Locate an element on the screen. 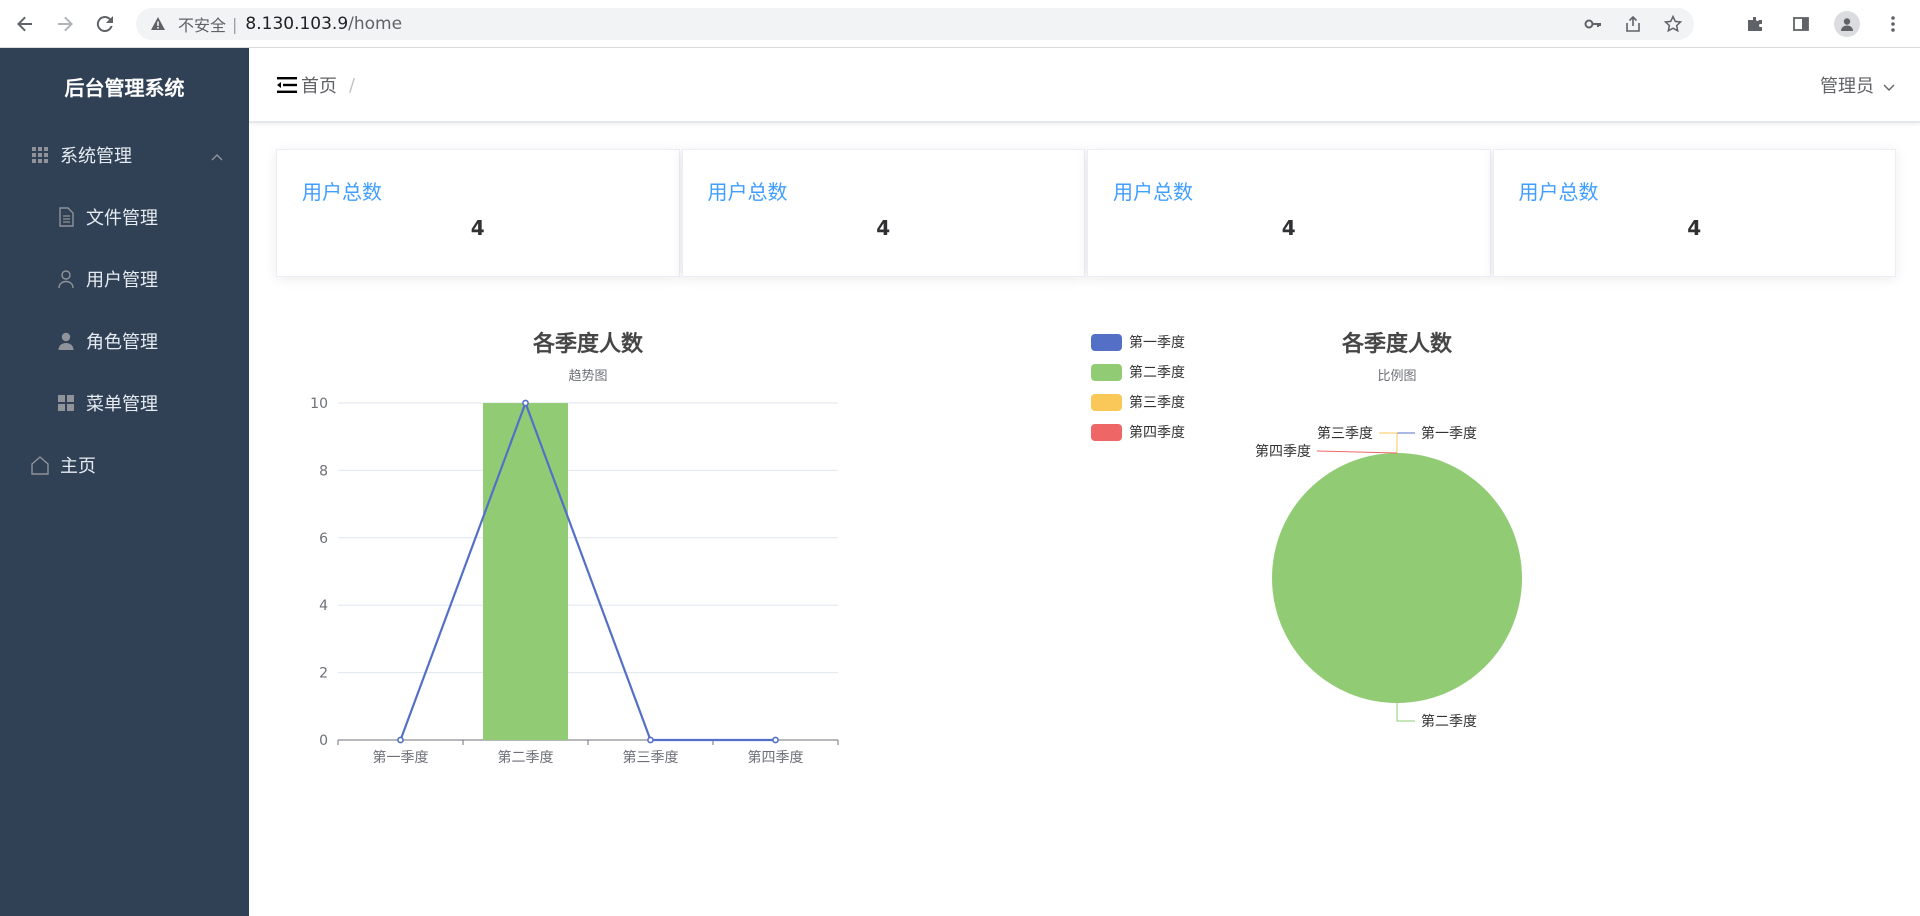 Image resolution: width=1920 pixels, height=916 pixels. top-header: 首页 / 管理员 is located at coordinates (1084, 85).